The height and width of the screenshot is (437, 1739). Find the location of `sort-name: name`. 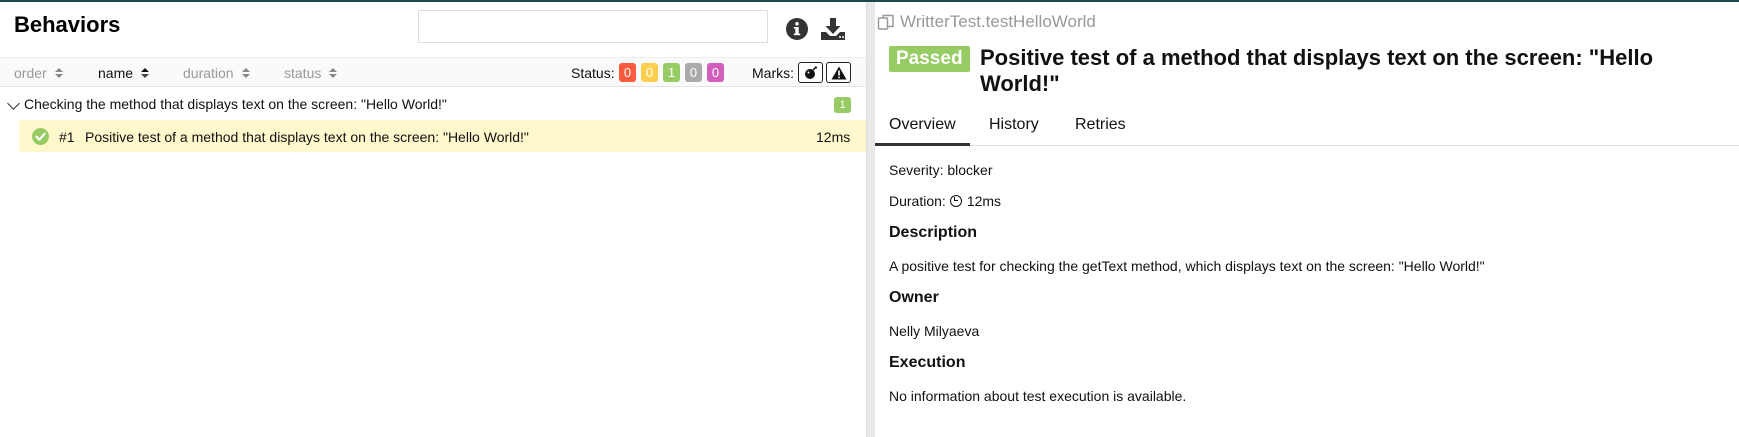

sort-name: name is located at coordinates (124, 73).